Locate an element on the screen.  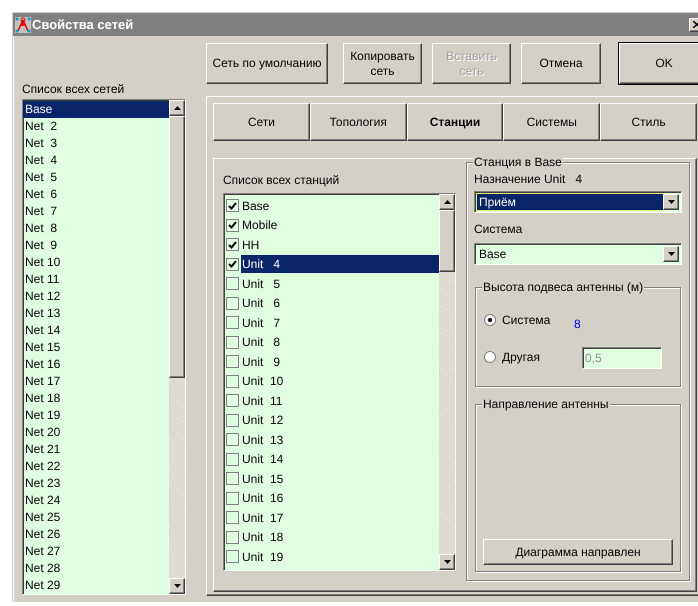
dropdown: Приём is located at coordinates (578, 202).